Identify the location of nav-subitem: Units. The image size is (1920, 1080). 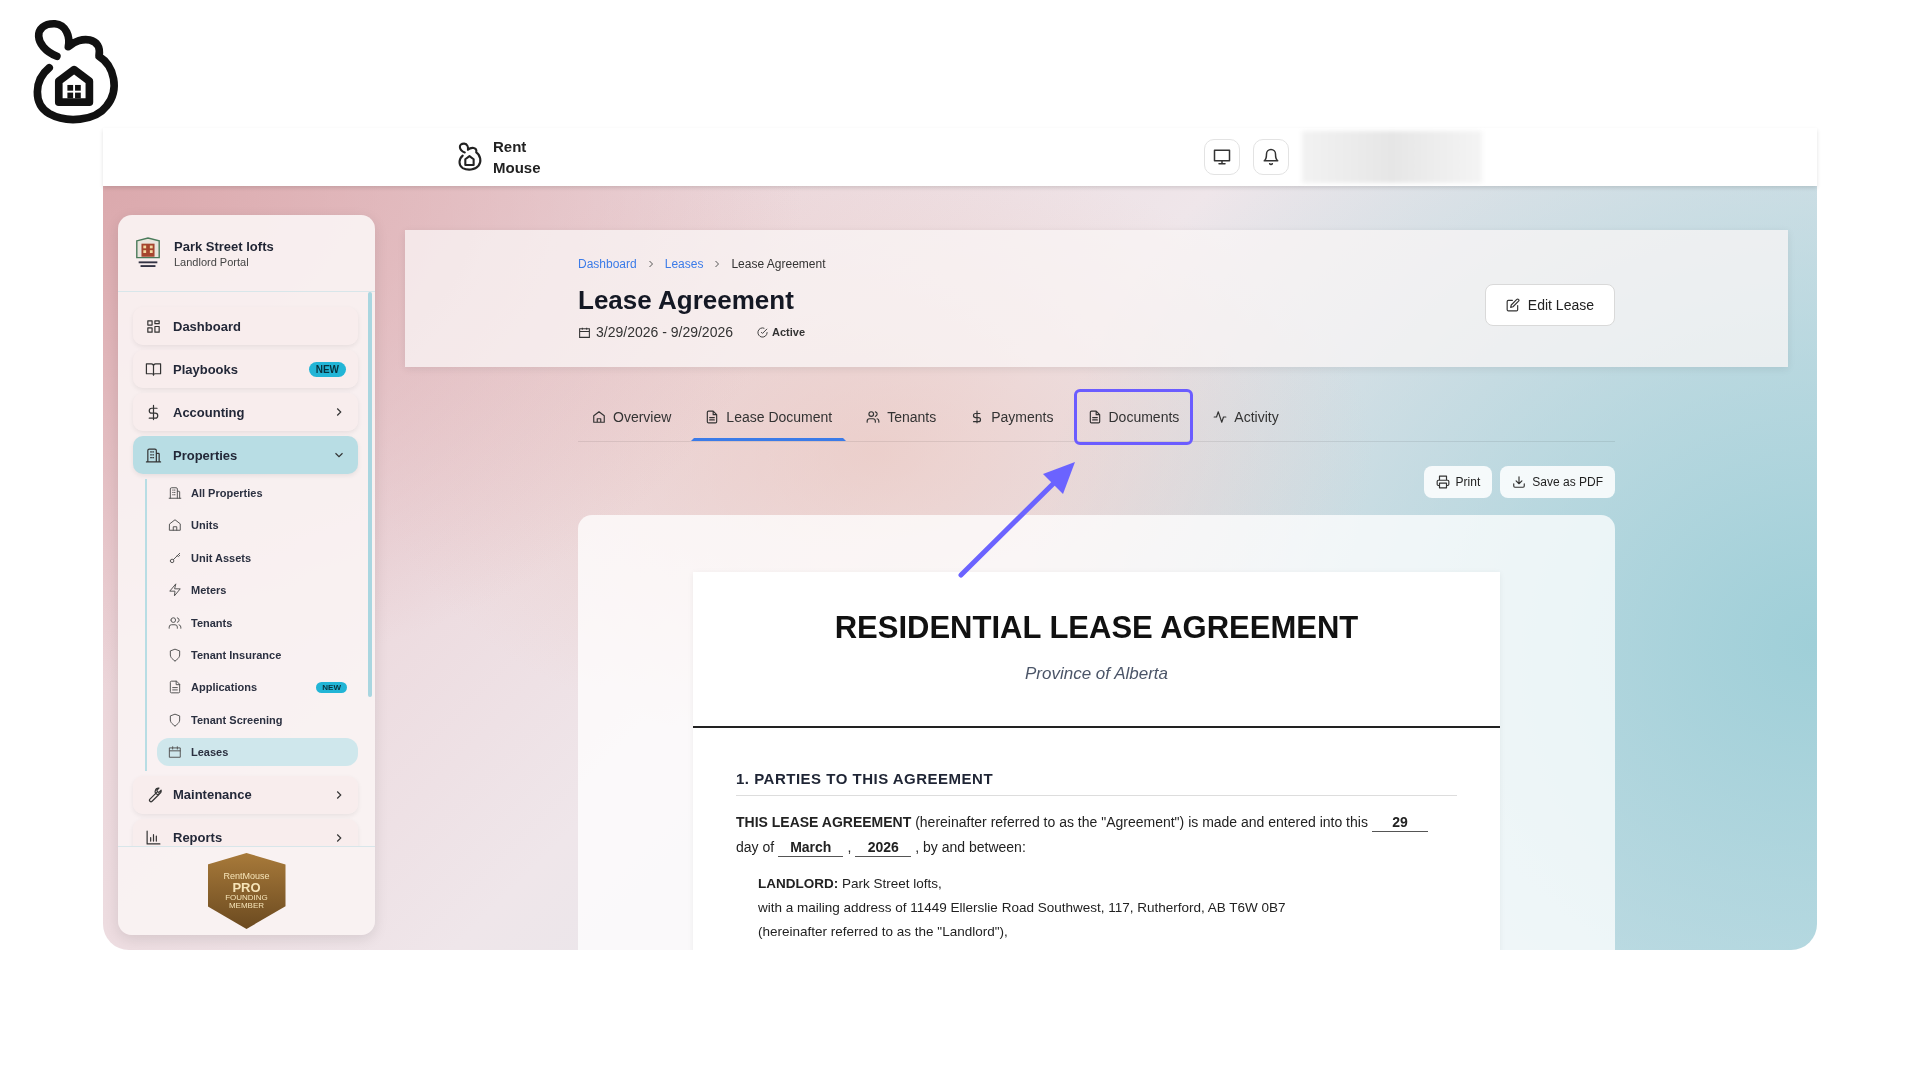
(257, 525).